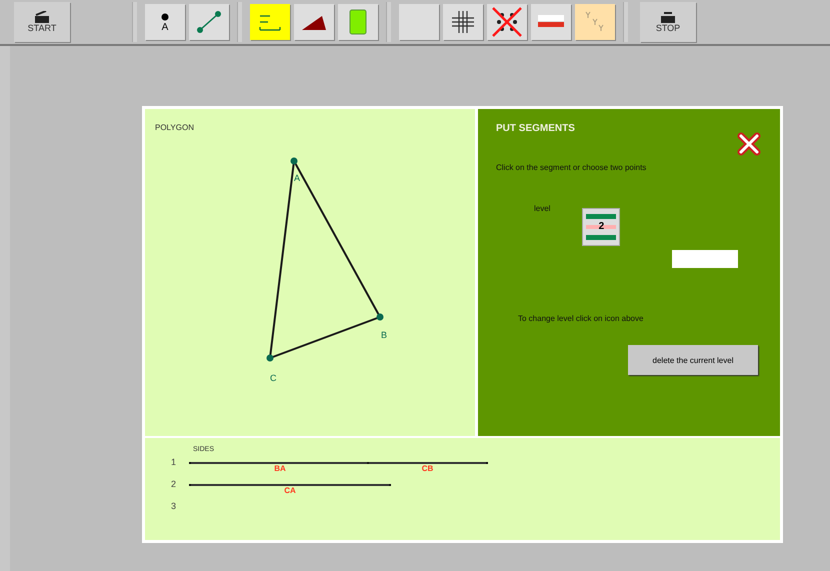 This screenshot has width=830, height=571. Describe the element at coordinates (580, 318) in the screenshot. I see `hint-text: To change level click on icon above` at that location.